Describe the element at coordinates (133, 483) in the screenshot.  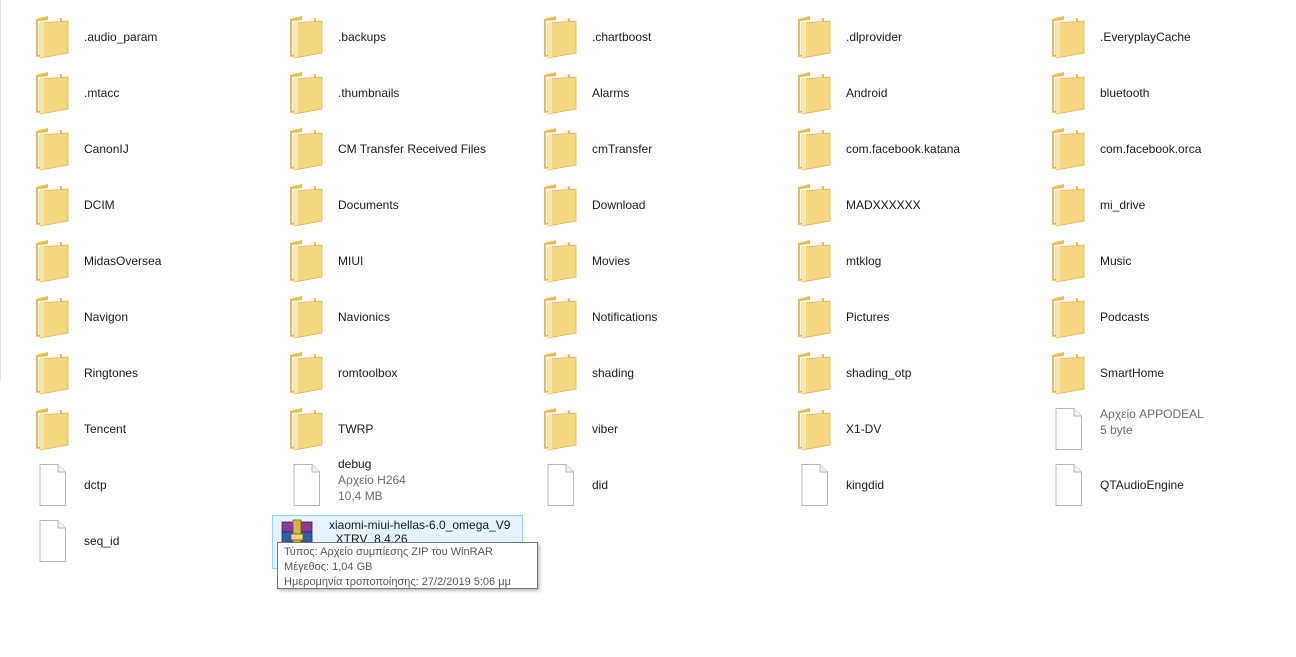
I see `file-item-dctp: dctp` at that location.